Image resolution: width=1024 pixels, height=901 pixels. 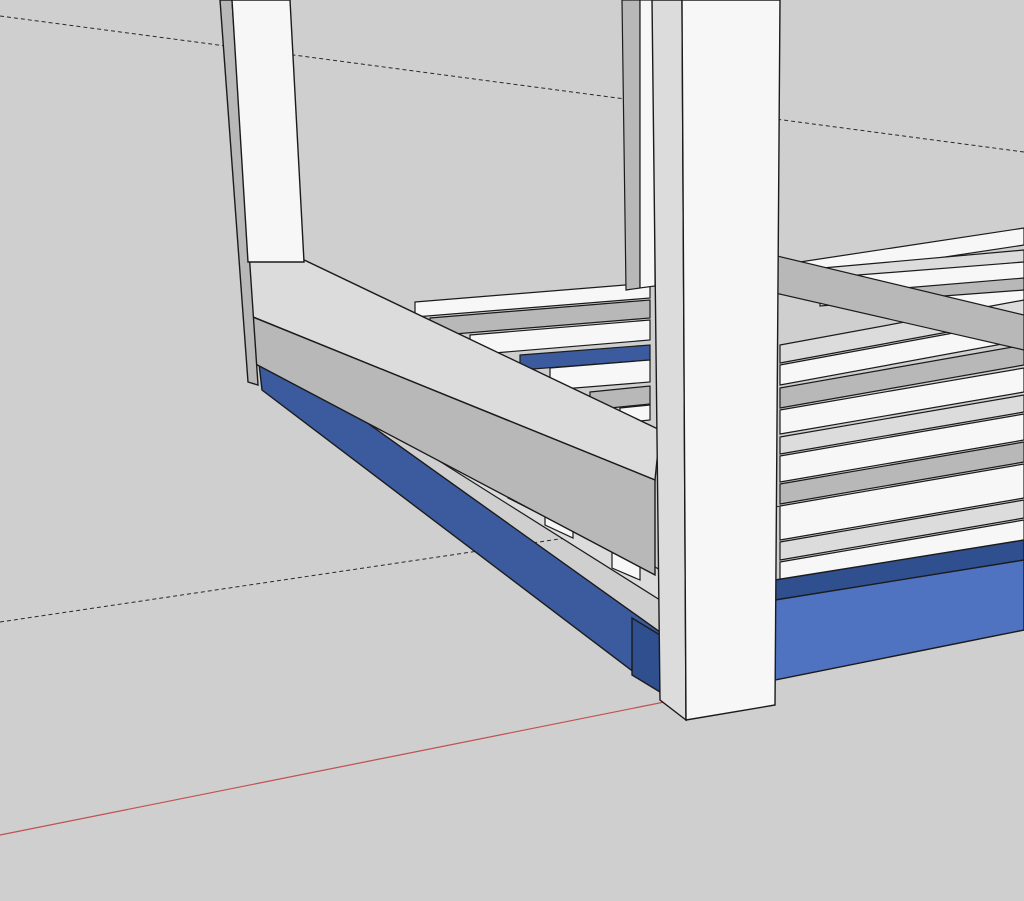 I want to click on right-post, so click(x=716, y=361).